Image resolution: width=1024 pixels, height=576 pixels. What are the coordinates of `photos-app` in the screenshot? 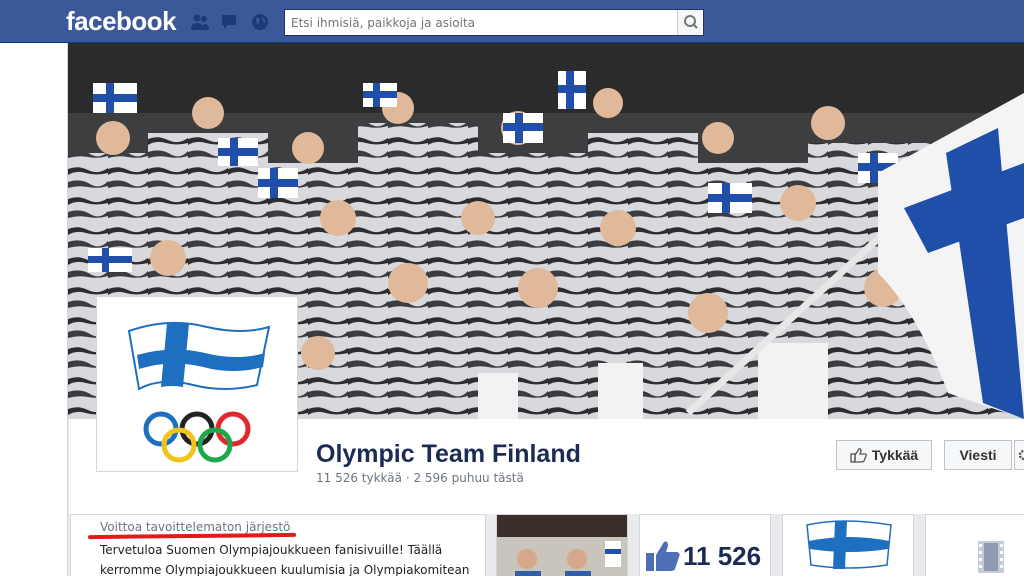 It's located at (562, 545).